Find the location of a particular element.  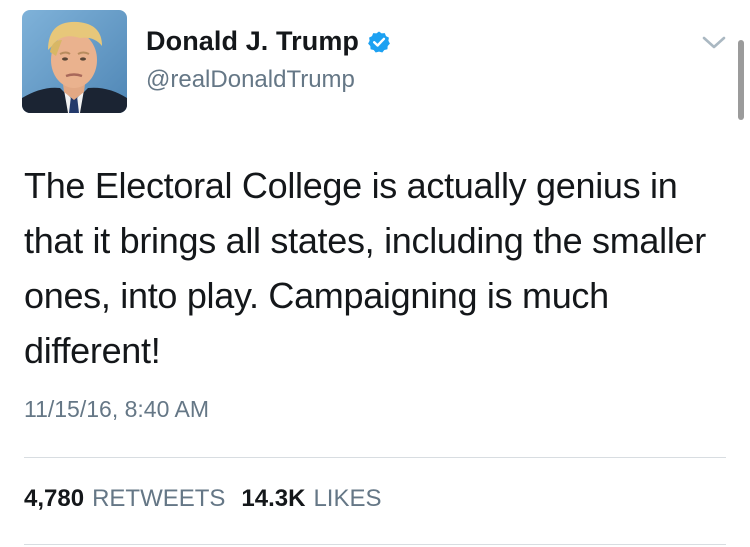

author-name-row: Donald J. Trump is located at coordinates (268, 41).